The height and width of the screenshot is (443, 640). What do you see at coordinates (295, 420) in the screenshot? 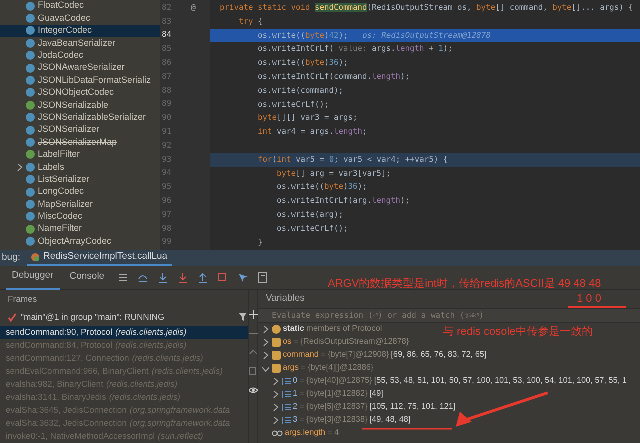
I see `variable-name: 3` at bounding box center [295, 420].